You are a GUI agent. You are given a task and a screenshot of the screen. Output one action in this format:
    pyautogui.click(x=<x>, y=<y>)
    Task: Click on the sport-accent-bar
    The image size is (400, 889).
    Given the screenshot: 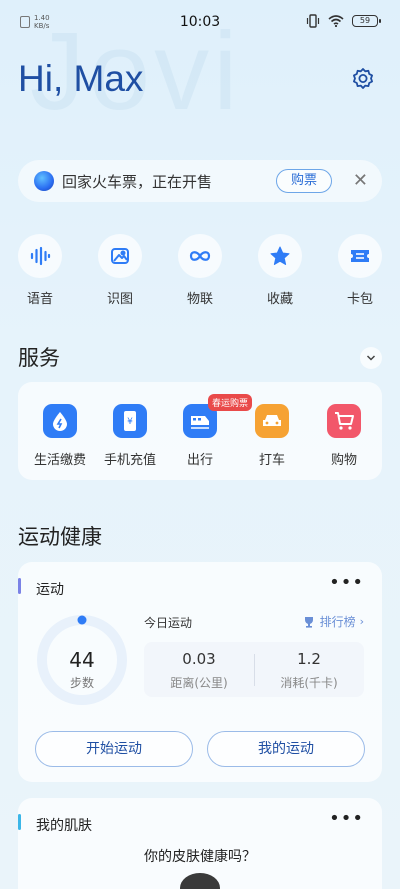 What is the action you would take?
    pyautogui.click(x=19, y=586)
    